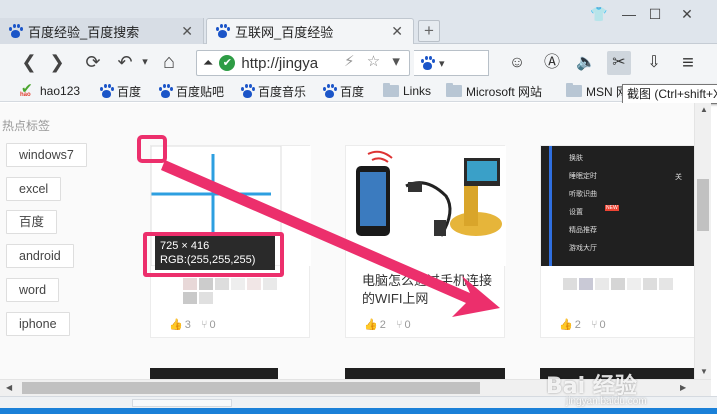 This screenshot has height=414, width=717. Describe the element at coordinates (200, 91) in the screenshot. I see `bookmark-label: 百度贴吧` at that location.